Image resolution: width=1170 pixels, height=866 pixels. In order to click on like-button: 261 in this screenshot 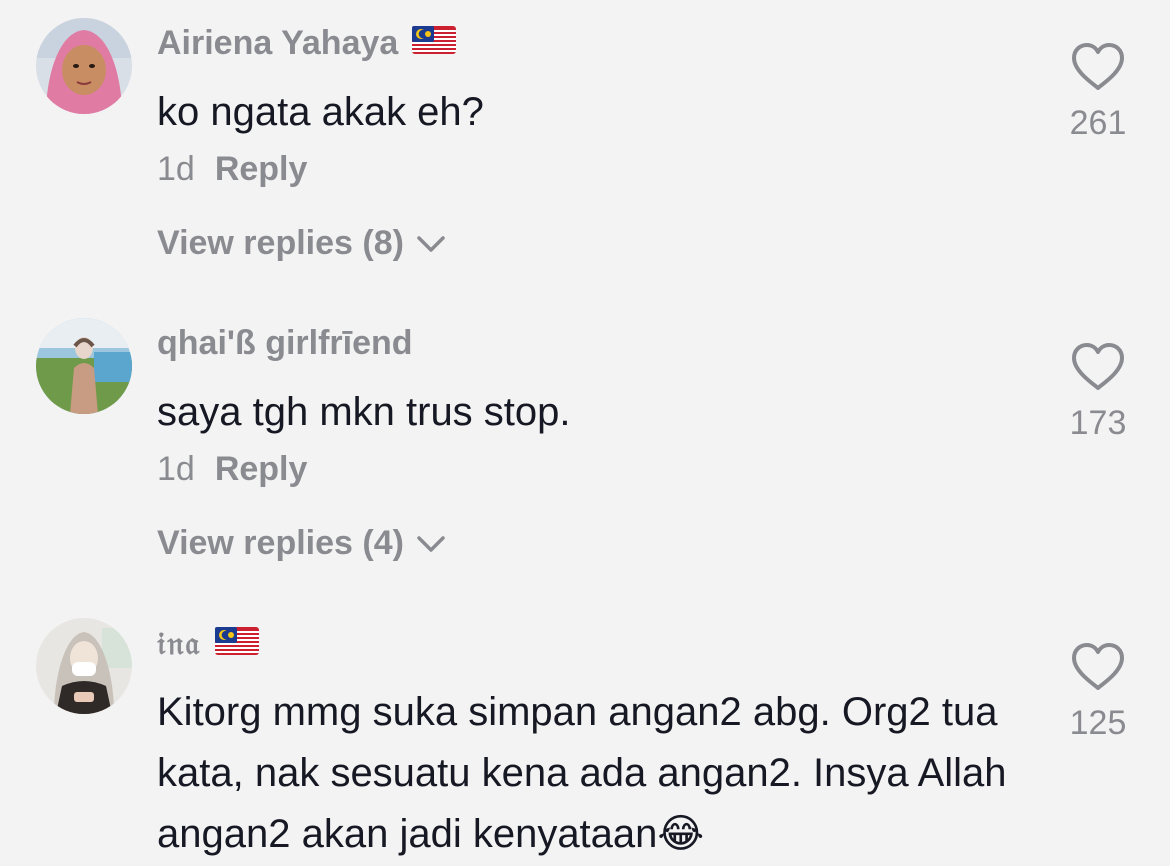, I will do `click(1098, 92)`.